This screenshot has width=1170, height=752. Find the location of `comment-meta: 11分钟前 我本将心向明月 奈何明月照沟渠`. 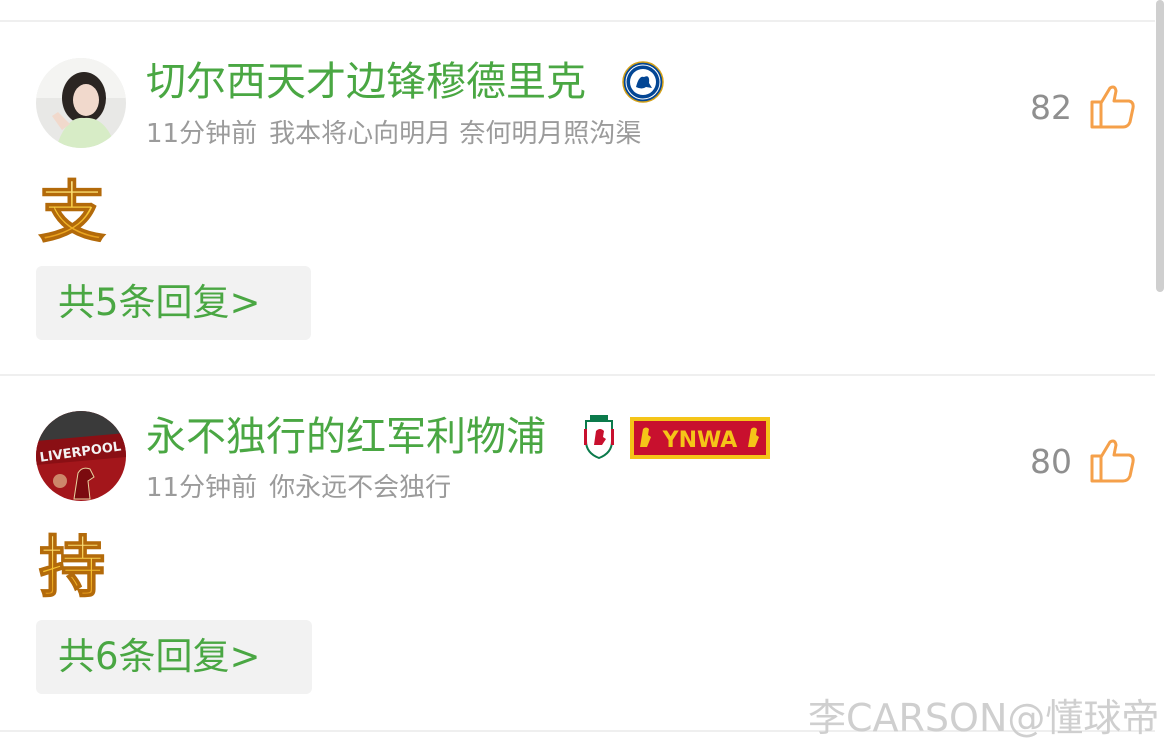

comment-meta: 11分钟前 我本将心向明月 奈何明月照沟渠 is located at coordinates (393, 134).